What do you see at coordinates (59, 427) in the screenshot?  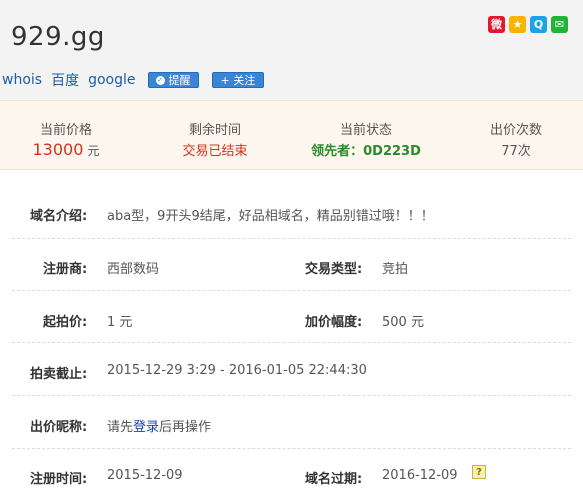 I see `bid-nick-label: 出价昵称:` at bounding box center [59, 427].